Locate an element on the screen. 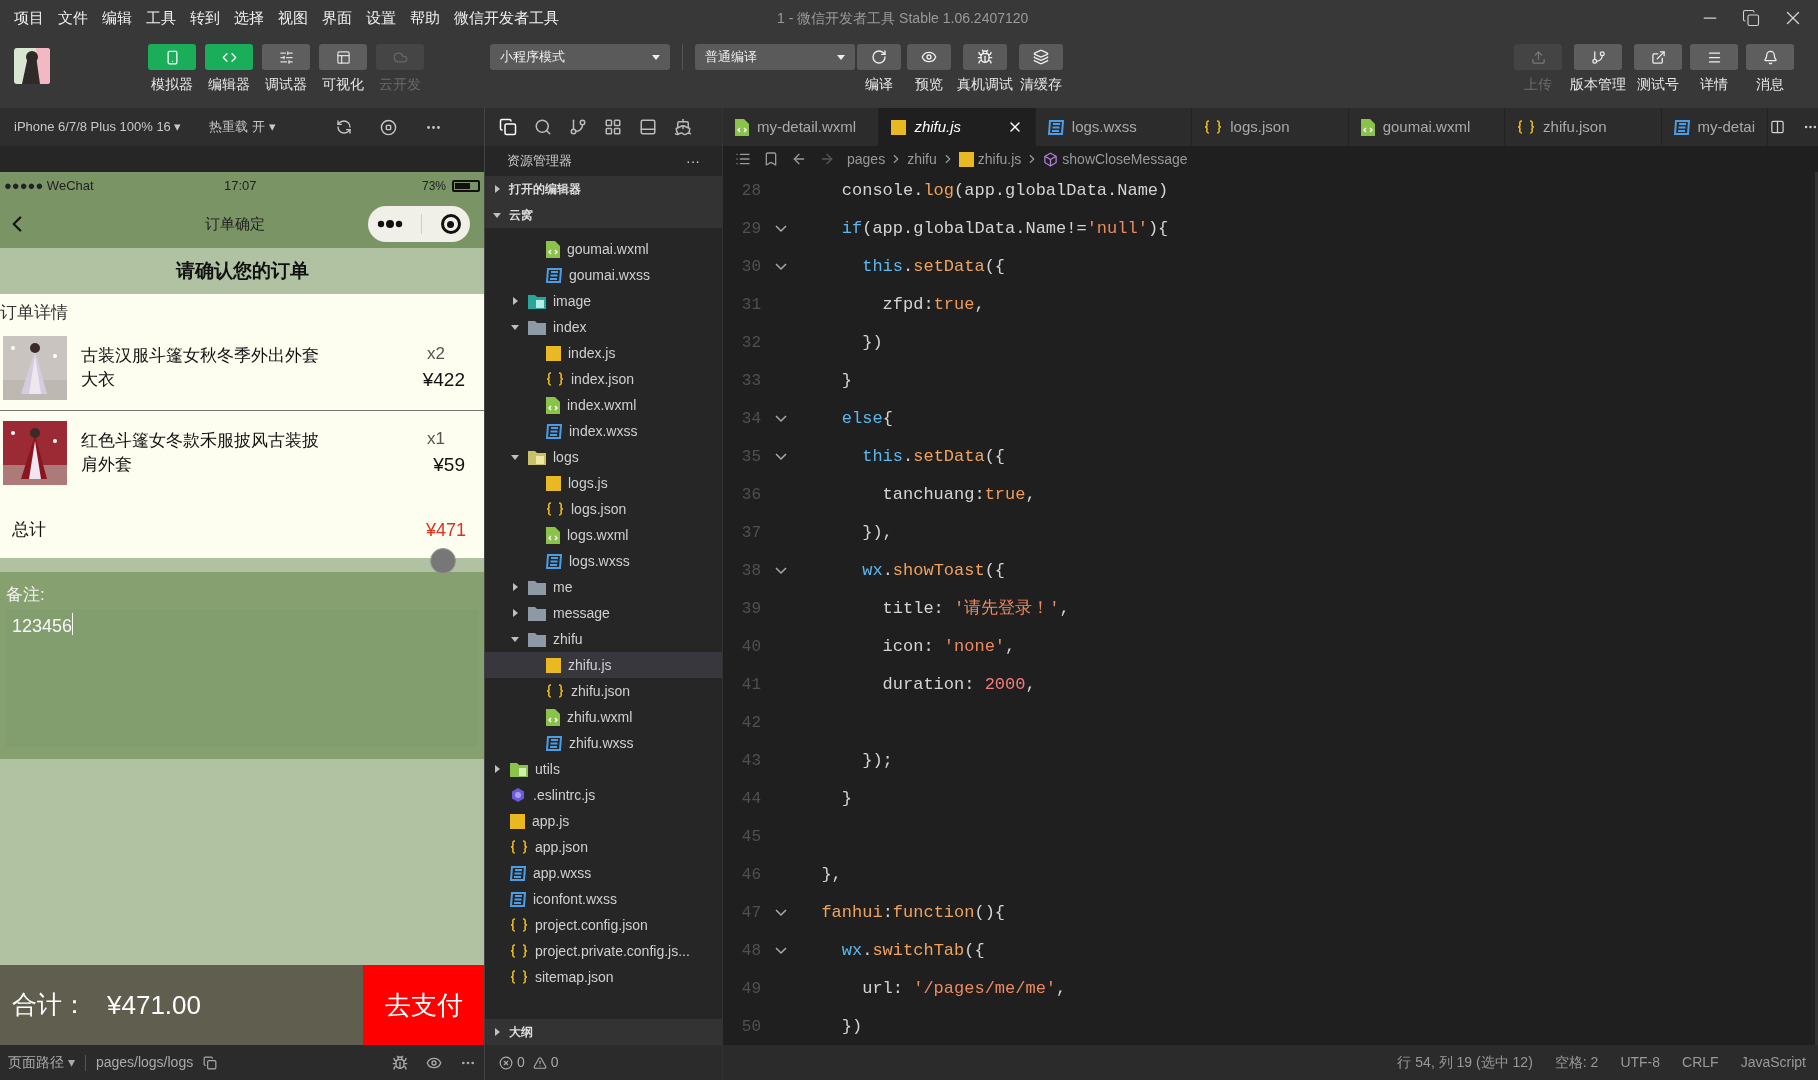 The height and width of the screenshot is (1080, 1818). files-icon is located at coordinates (508, 127).